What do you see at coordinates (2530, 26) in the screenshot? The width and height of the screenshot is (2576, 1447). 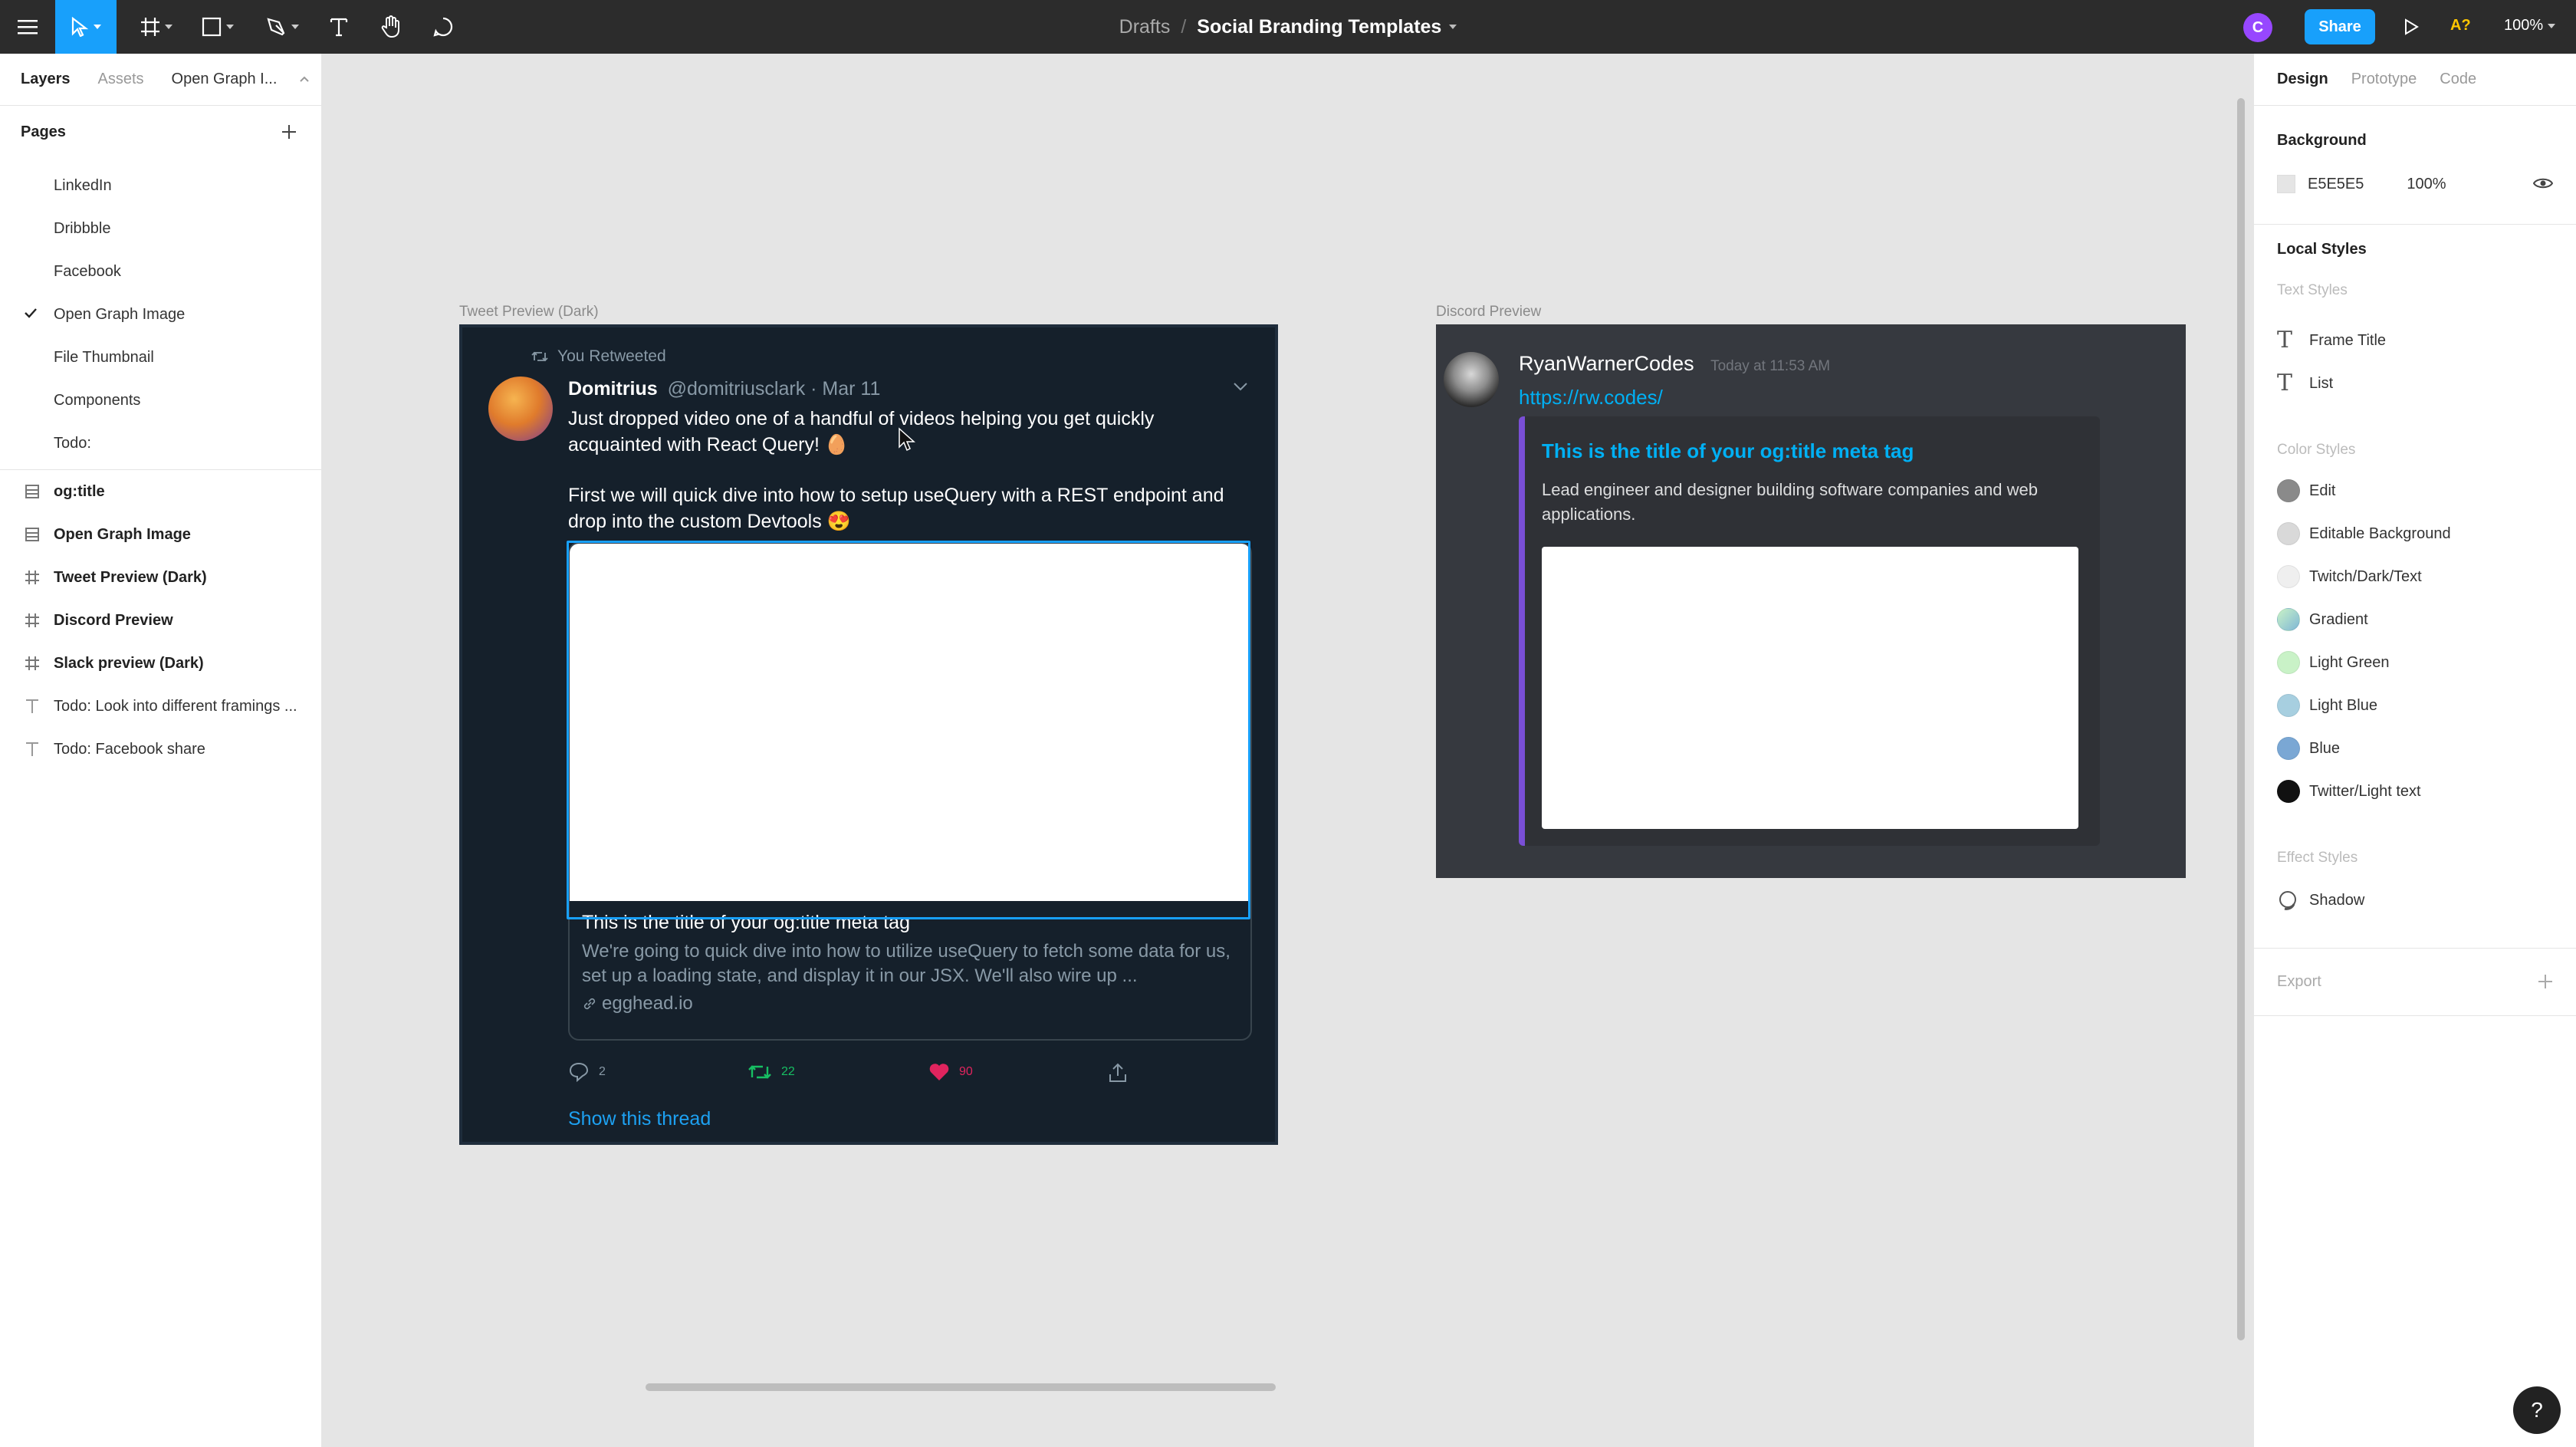 I see `zoom-dropdown: 100%` at bounding box center [2530, 26].